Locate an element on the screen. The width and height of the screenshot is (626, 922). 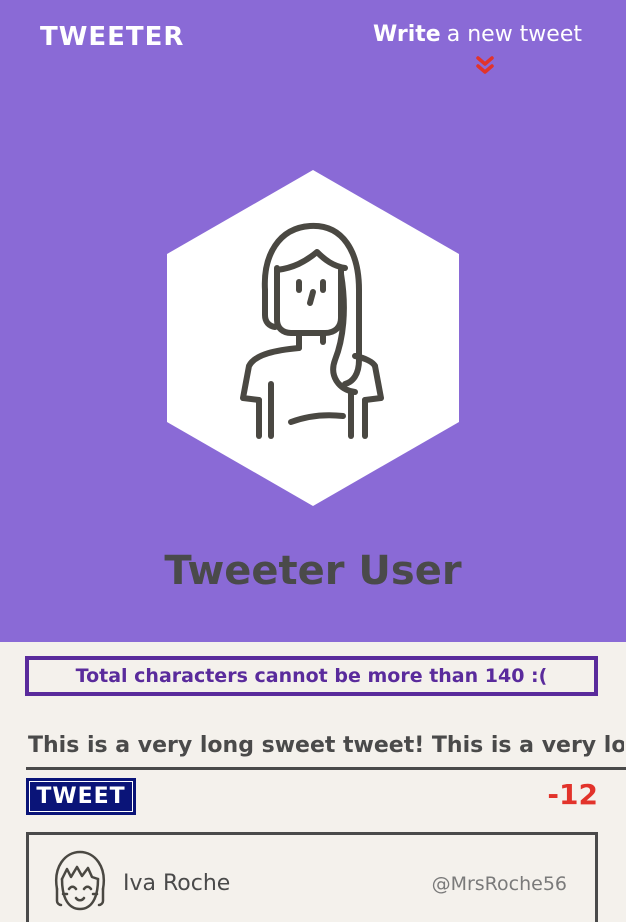
tweet-button: TWEET is located at coordinates (81, 796).